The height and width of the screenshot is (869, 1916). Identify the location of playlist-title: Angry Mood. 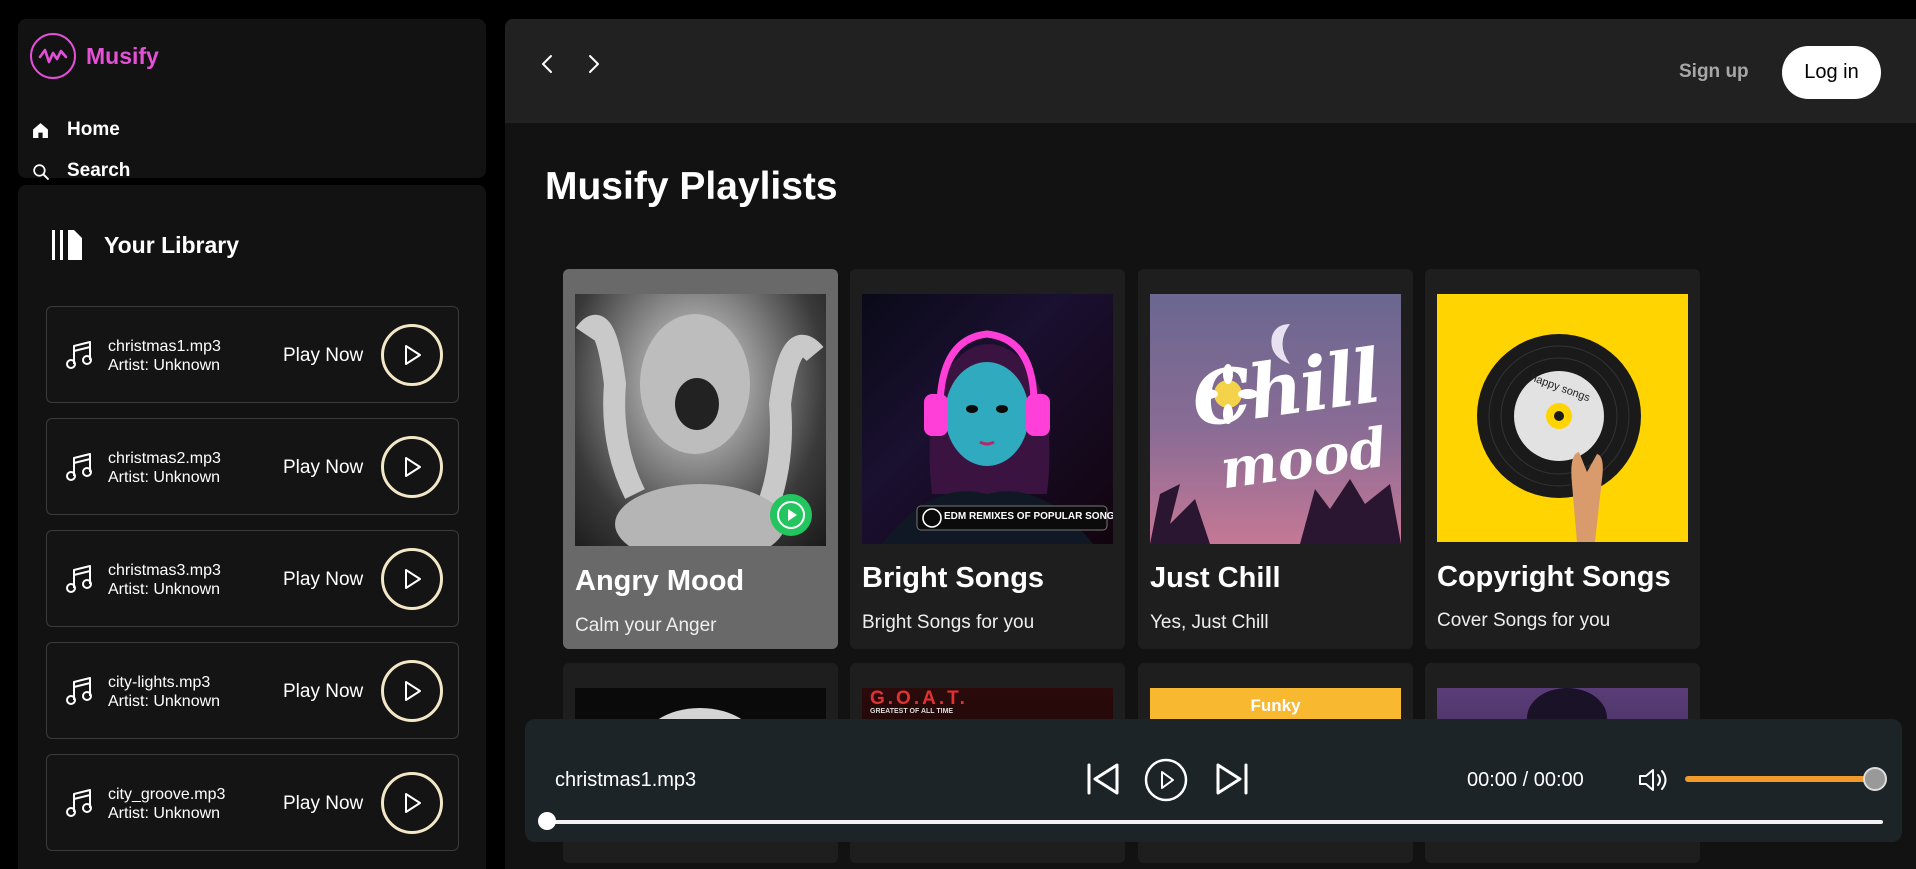
(660, 581).